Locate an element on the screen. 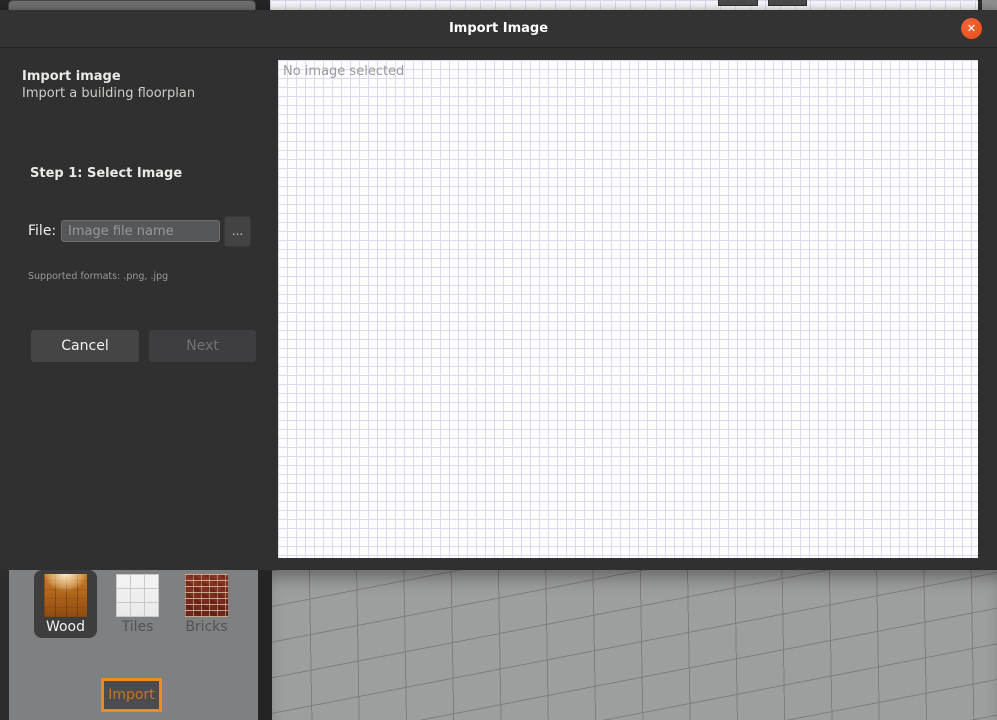 The width and height of the screenshot is (997, 720). panel-divider is located at coordinates (265, 645).